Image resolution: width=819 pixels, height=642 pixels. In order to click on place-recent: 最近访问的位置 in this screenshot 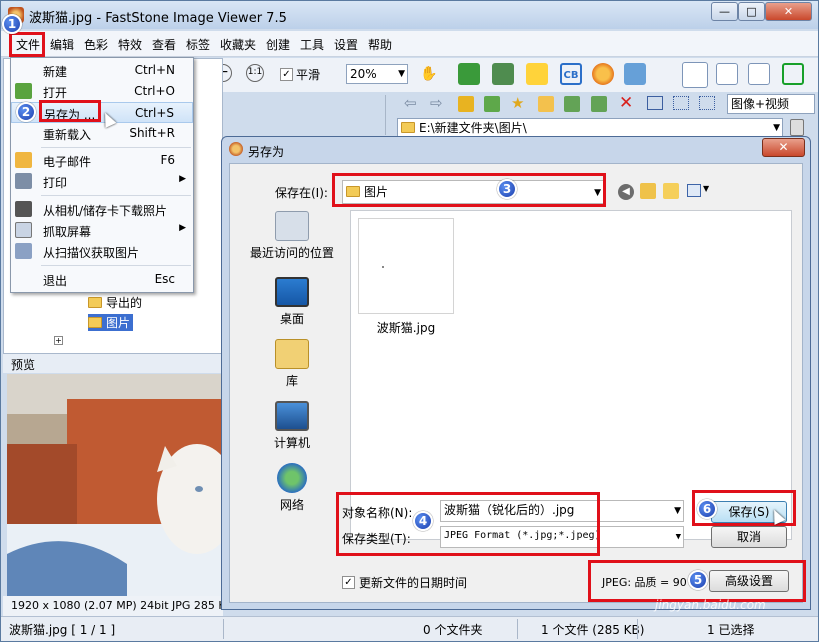, I will do `click(292, 236)`.